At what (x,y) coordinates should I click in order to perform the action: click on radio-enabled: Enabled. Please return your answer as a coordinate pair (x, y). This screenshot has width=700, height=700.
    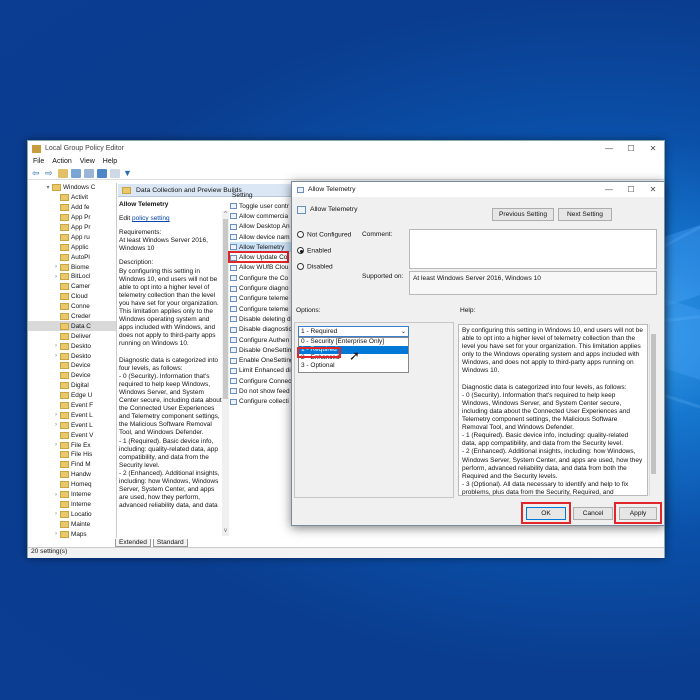
    Looking at the image, I should click on (314, 250).